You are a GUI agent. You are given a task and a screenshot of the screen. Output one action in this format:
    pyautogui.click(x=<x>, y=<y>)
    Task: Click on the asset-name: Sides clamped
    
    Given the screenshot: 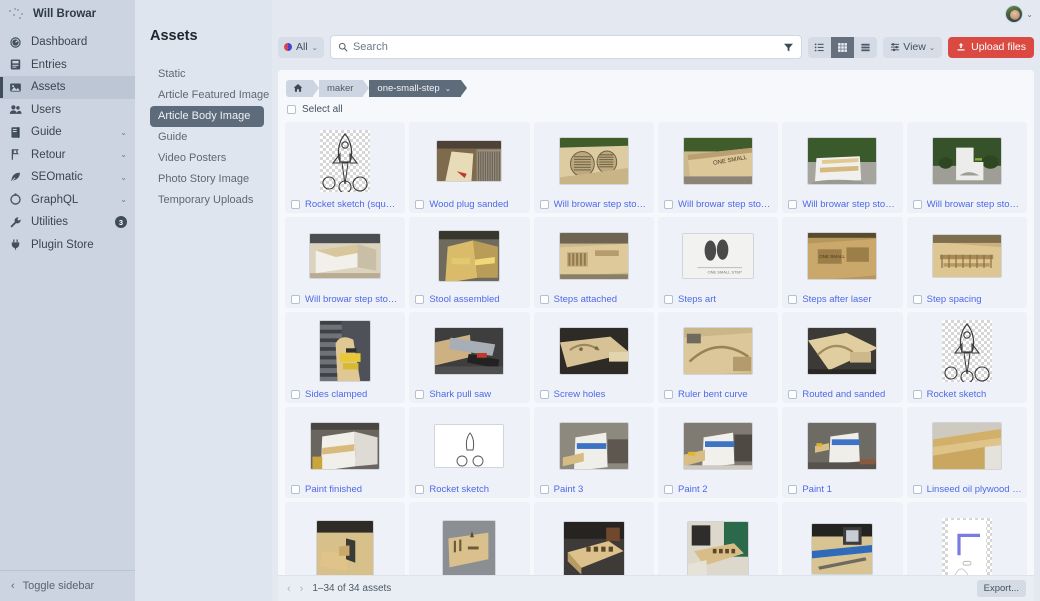 What is the action you would take?
    pyautogui.click(x=336, y=394)
    